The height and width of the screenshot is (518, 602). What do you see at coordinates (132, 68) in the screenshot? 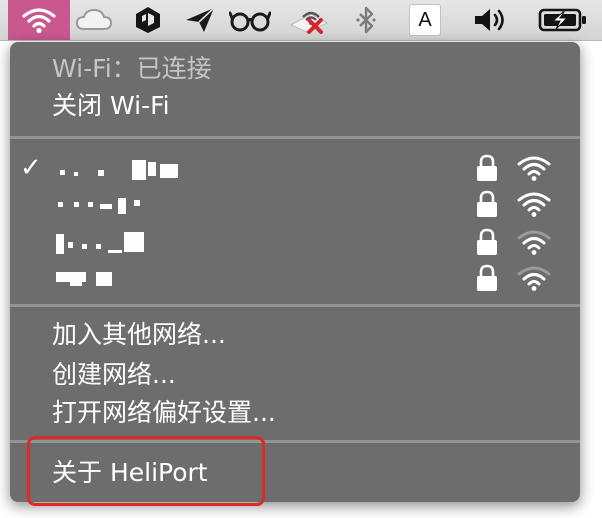
I see `wifi-status-label: Wi-Fi：已连接` at bounding box center [132, 68].